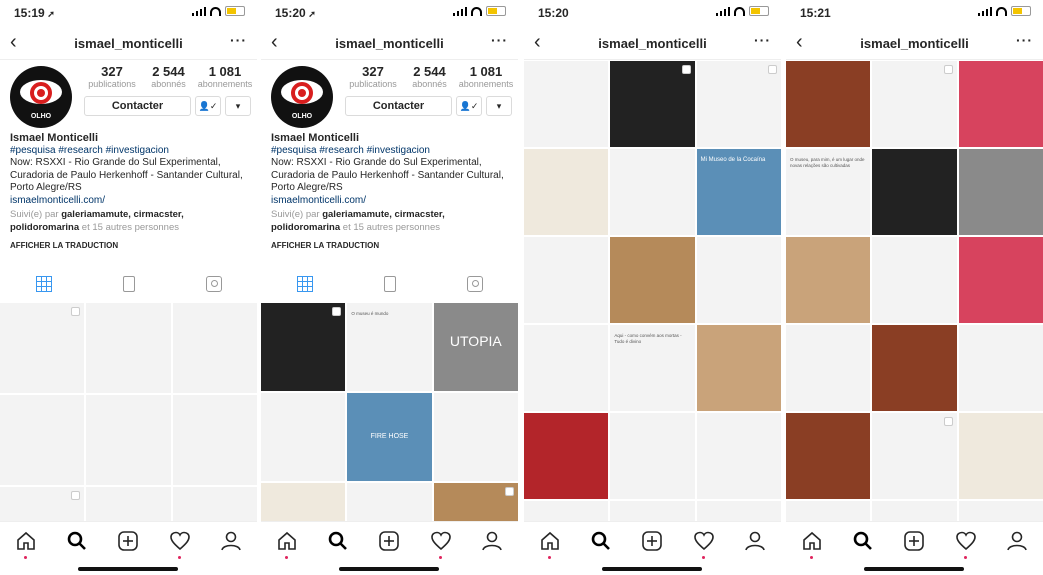 The height and width of the screenshot is (575, 1043). Describe the element at coordinates (475, 347) in the screenshot. I see `post-thumbnail: UTOPIA` at that location.